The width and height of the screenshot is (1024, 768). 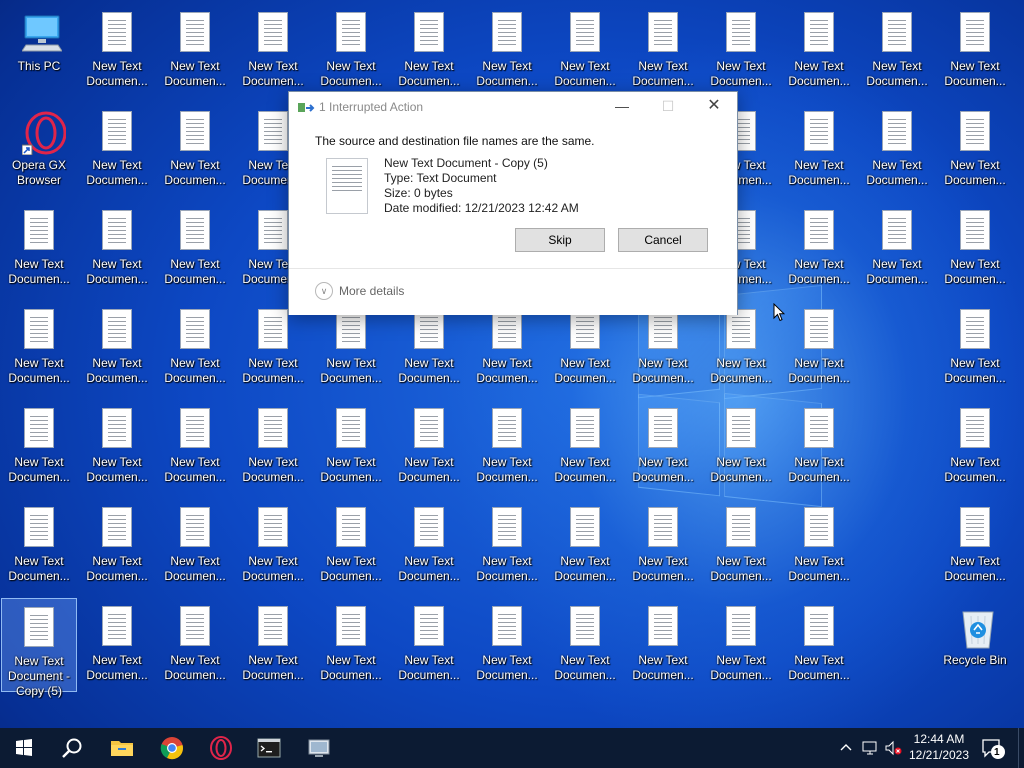 I want to click on notification-center-button: 1, so click(x=993, y=748).